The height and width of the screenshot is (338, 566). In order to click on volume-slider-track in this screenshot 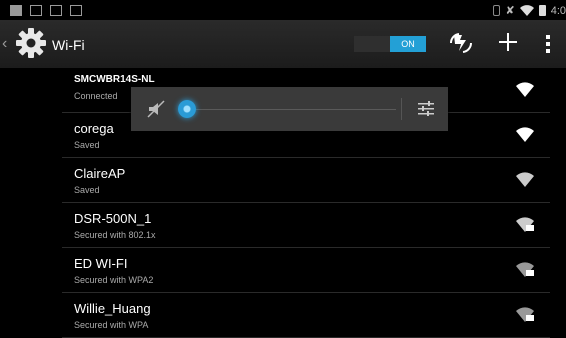, I will do `click(291, 109)`.